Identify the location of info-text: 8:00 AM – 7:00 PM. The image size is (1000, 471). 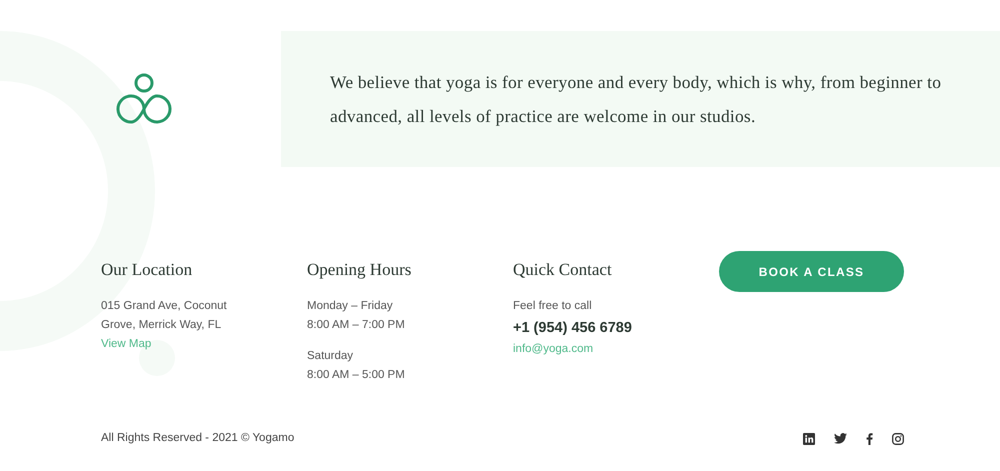
(356, 325).